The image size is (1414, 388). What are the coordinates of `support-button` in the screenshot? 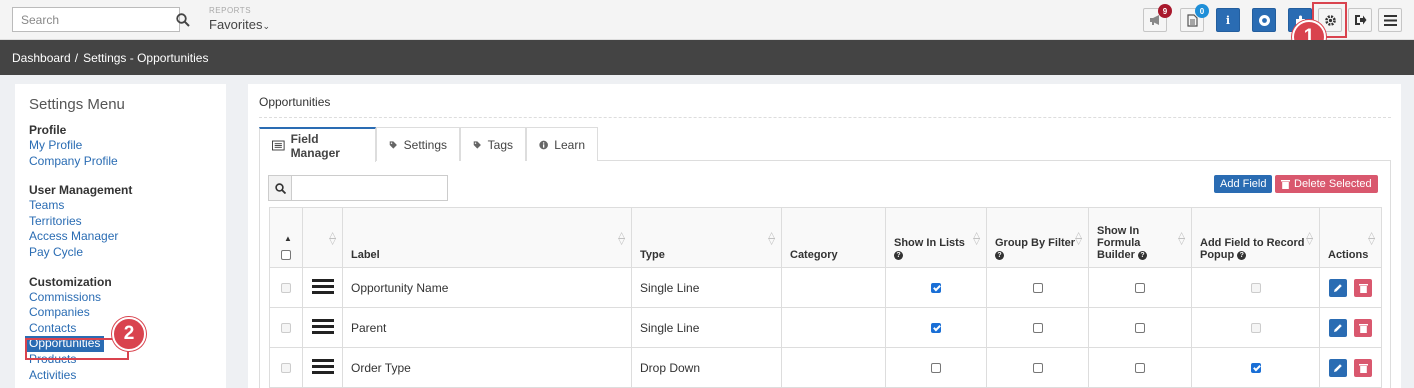 It's located at (1264, 20).